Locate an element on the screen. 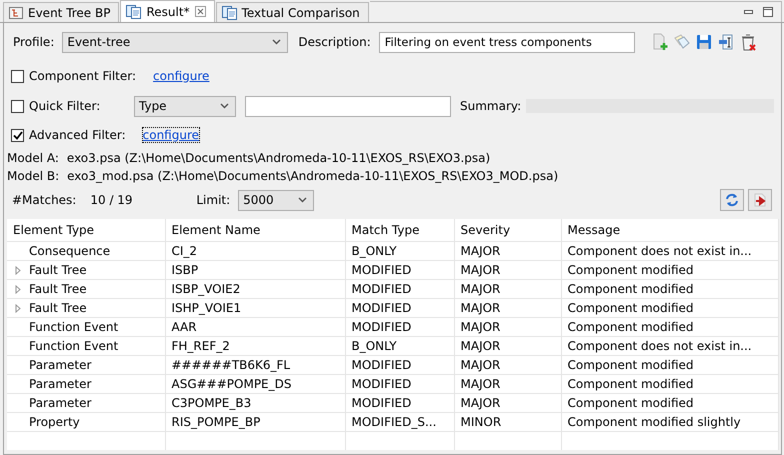 This screenshot has width=784, height=455. advanced-filter-label: Advanced Filter: is located at coordinates (77, 135).